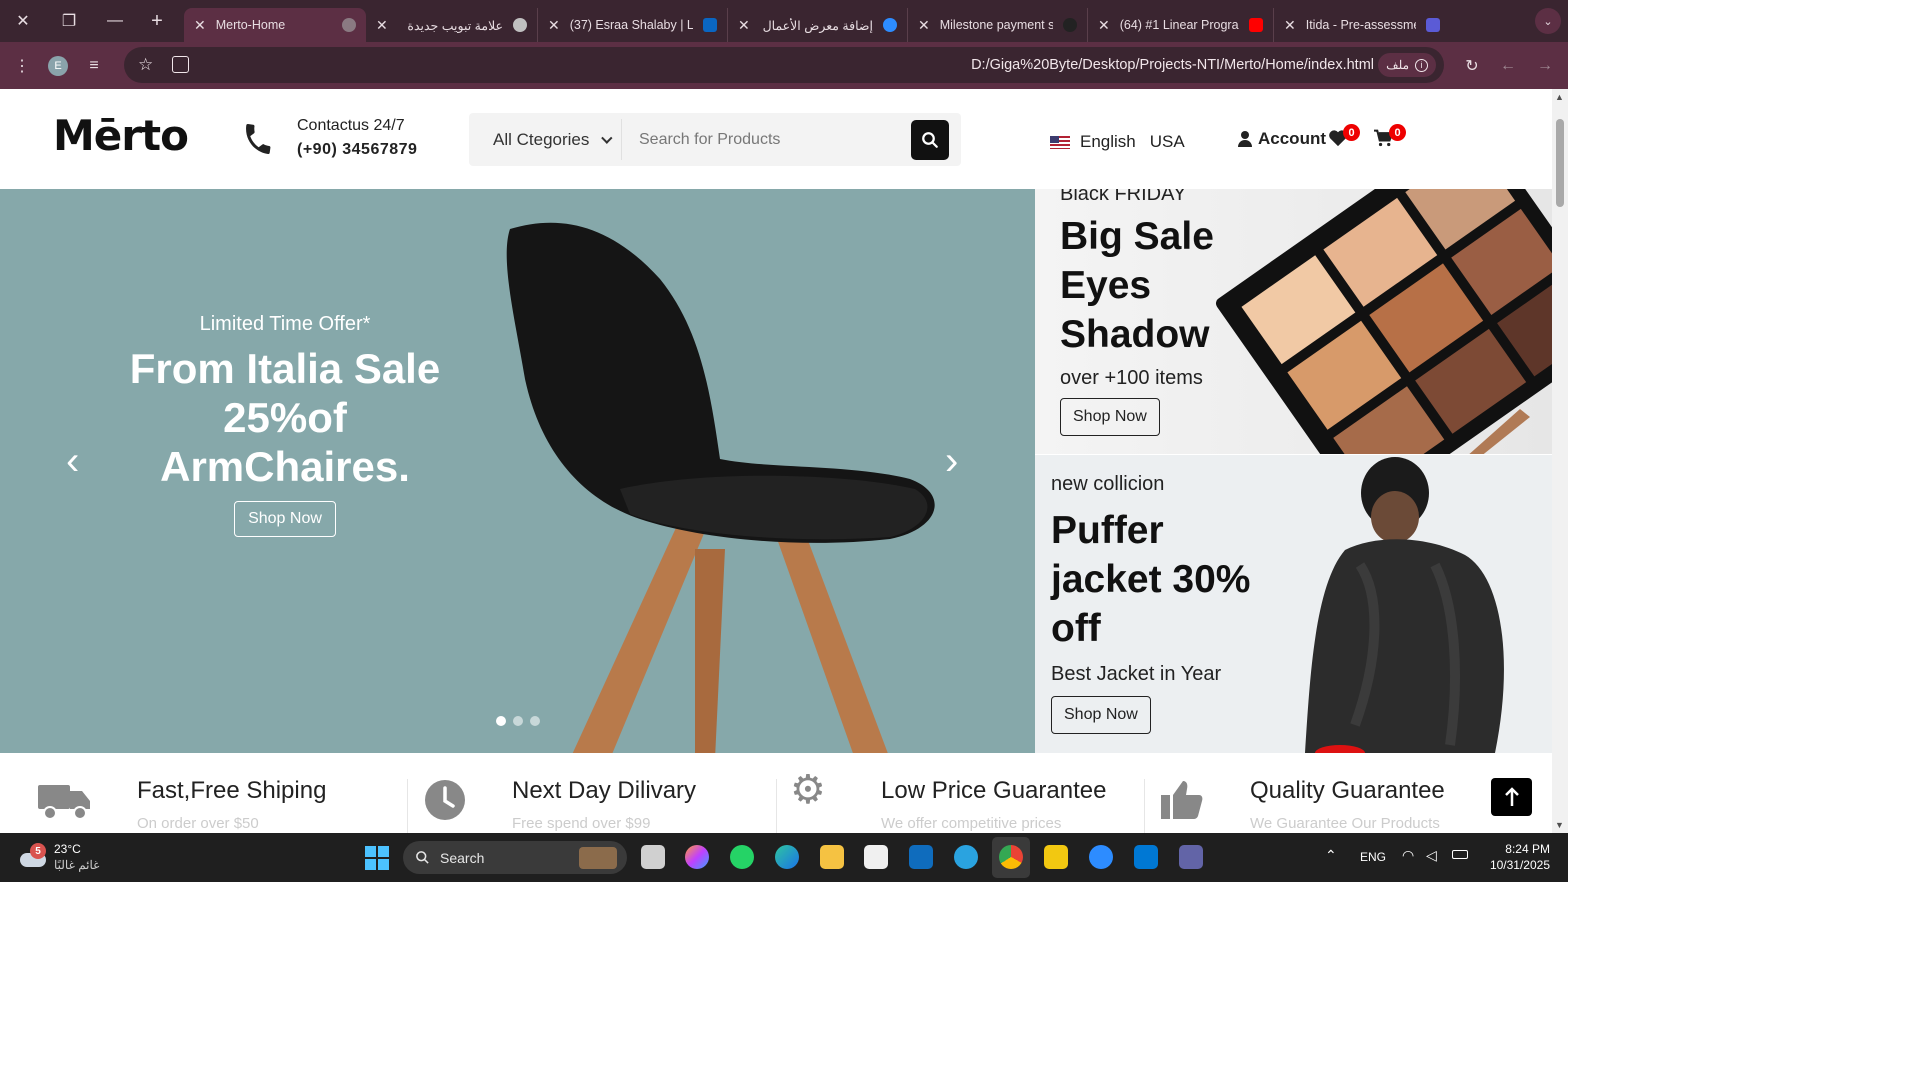 The height and width of the screenshot is (1080, 1920). I want to click on windows-start-icon, so click(377, 858).